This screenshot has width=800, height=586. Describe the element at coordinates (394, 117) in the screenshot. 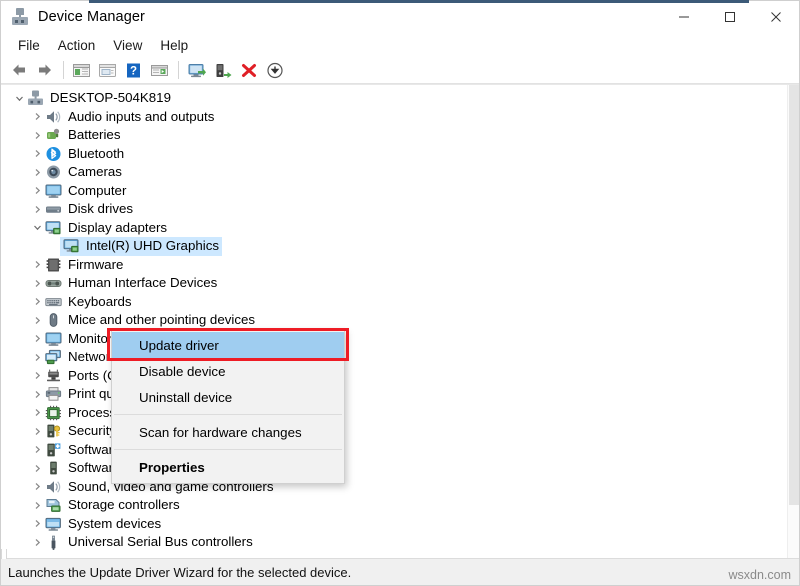

I see `tree-item: Audio inputs and outputs` at that location.